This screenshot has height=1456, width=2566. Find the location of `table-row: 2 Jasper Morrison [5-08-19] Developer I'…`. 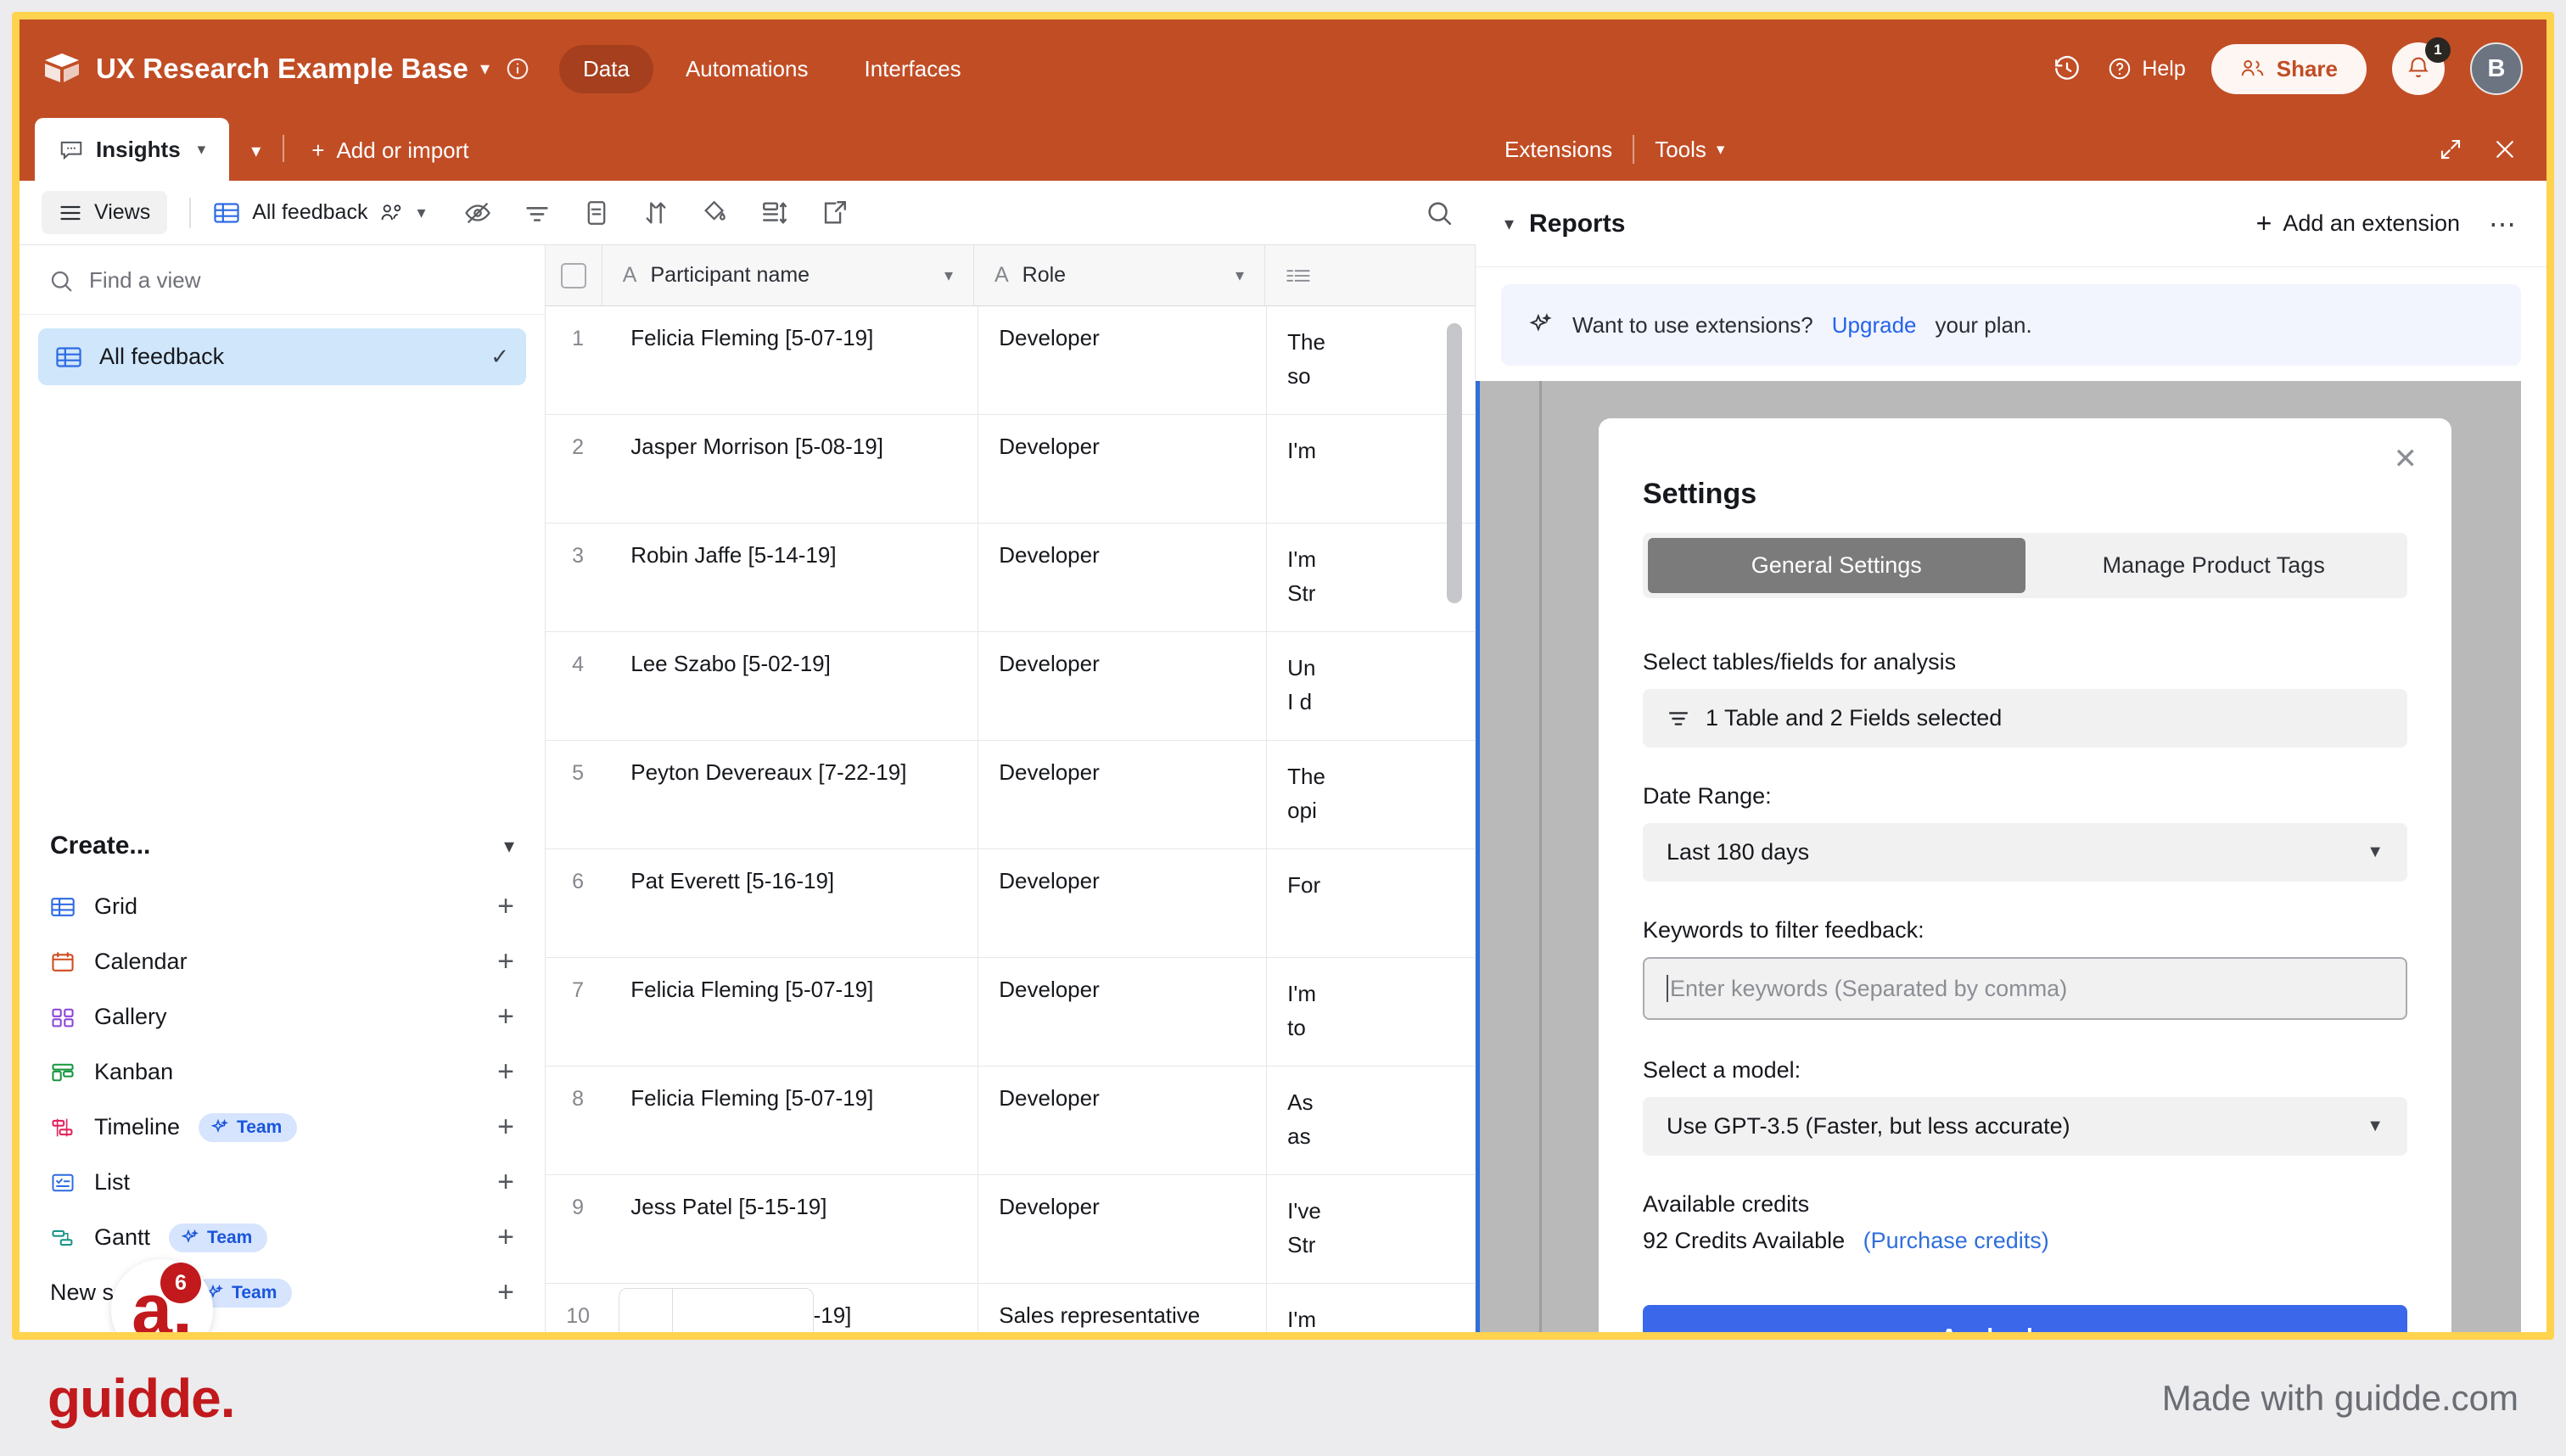

table-row: 2 Jasper Morrison [5-08-19] Developer I'… is located at coordinates (1011, 470).